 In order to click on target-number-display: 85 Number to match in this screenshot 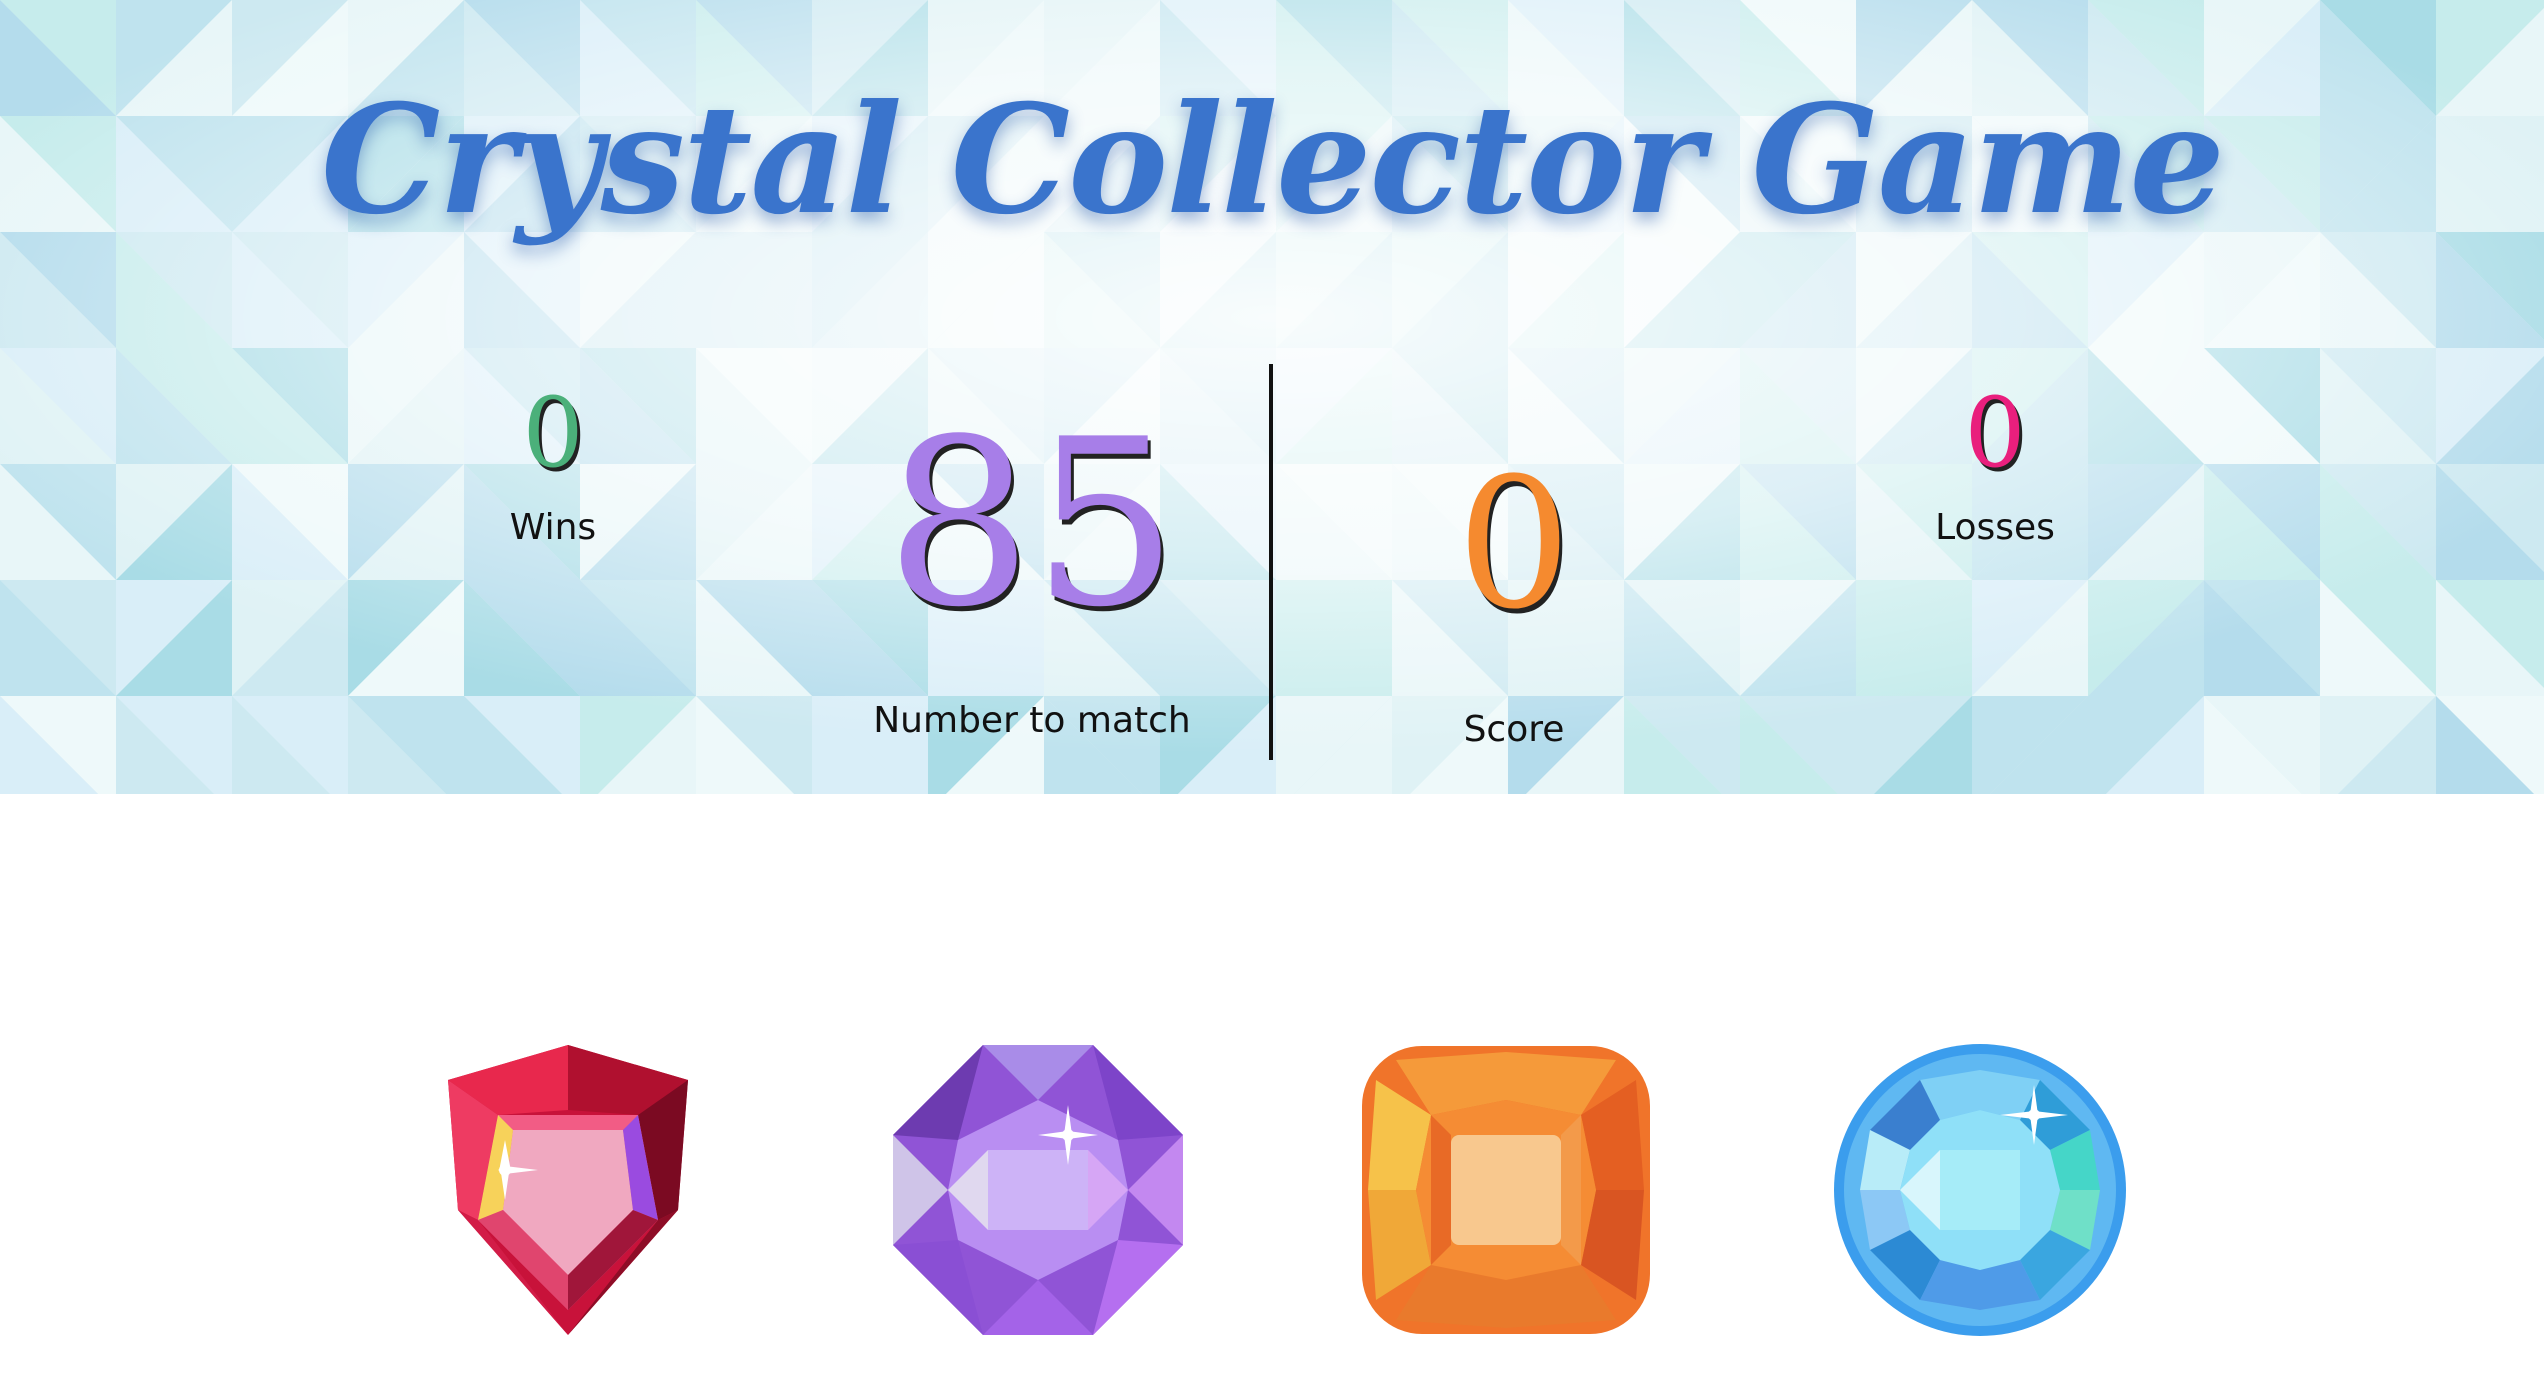, I will do `click(1032, 566)`.